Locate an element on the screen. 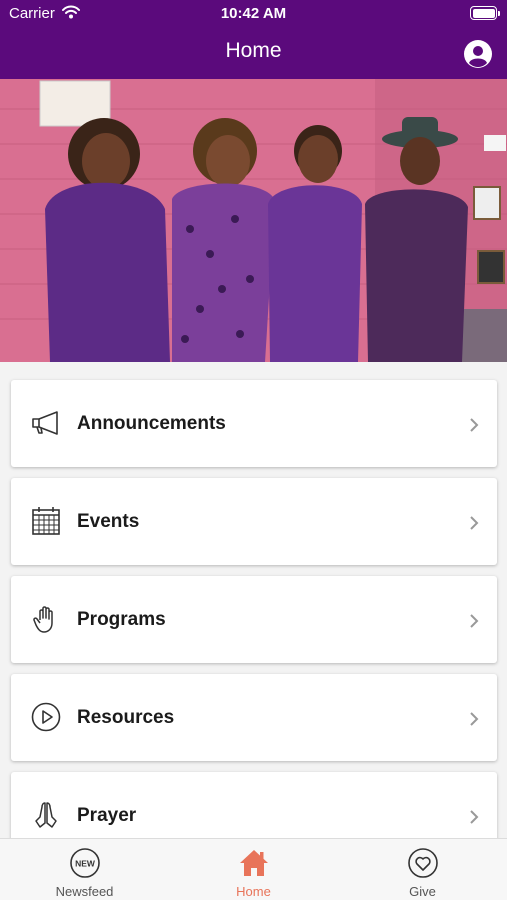 The height and width of the screenshot is (900, 507). status-bar: Carrier 10:42 AM is located at coordinates (253, 14).